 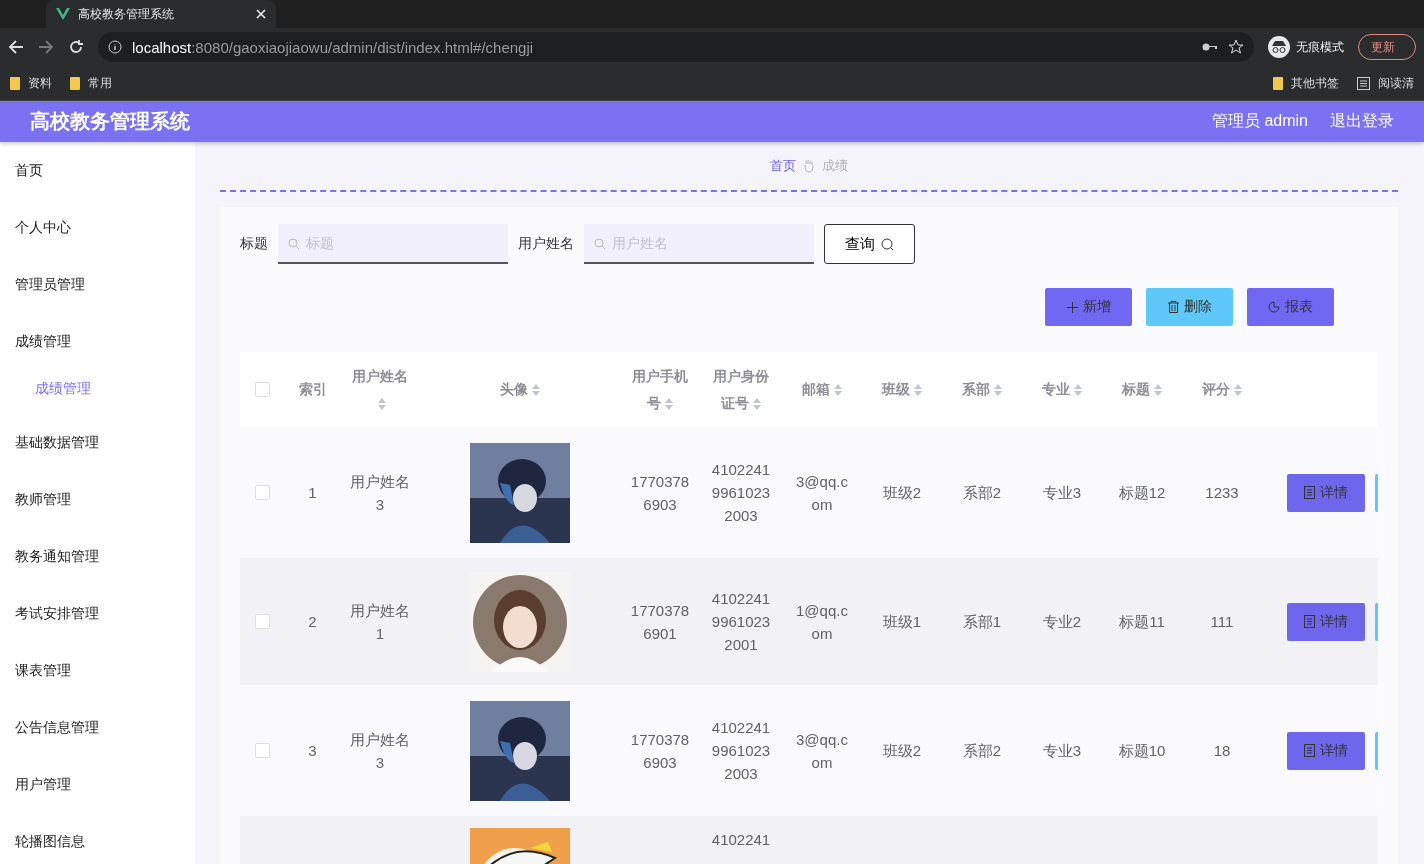 I want to click on sidebar-item: 课表管理, so click(x=97, y=670).